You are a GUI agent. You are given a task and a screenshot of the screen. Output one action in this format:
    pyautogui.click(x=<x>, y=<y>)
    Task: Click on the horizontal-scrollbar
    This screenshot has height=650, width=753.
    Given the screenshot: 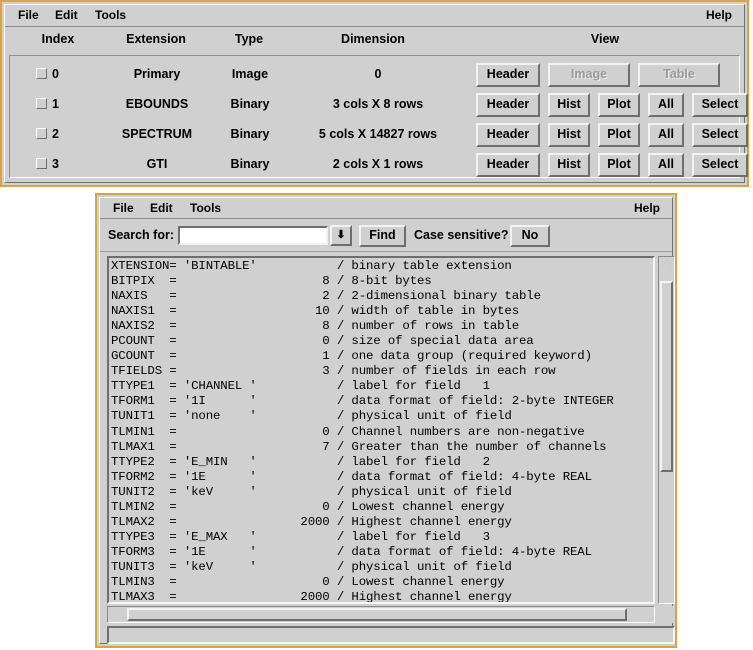 What is the action you would take?
    pyautogui.click(x=381, y=614)
    